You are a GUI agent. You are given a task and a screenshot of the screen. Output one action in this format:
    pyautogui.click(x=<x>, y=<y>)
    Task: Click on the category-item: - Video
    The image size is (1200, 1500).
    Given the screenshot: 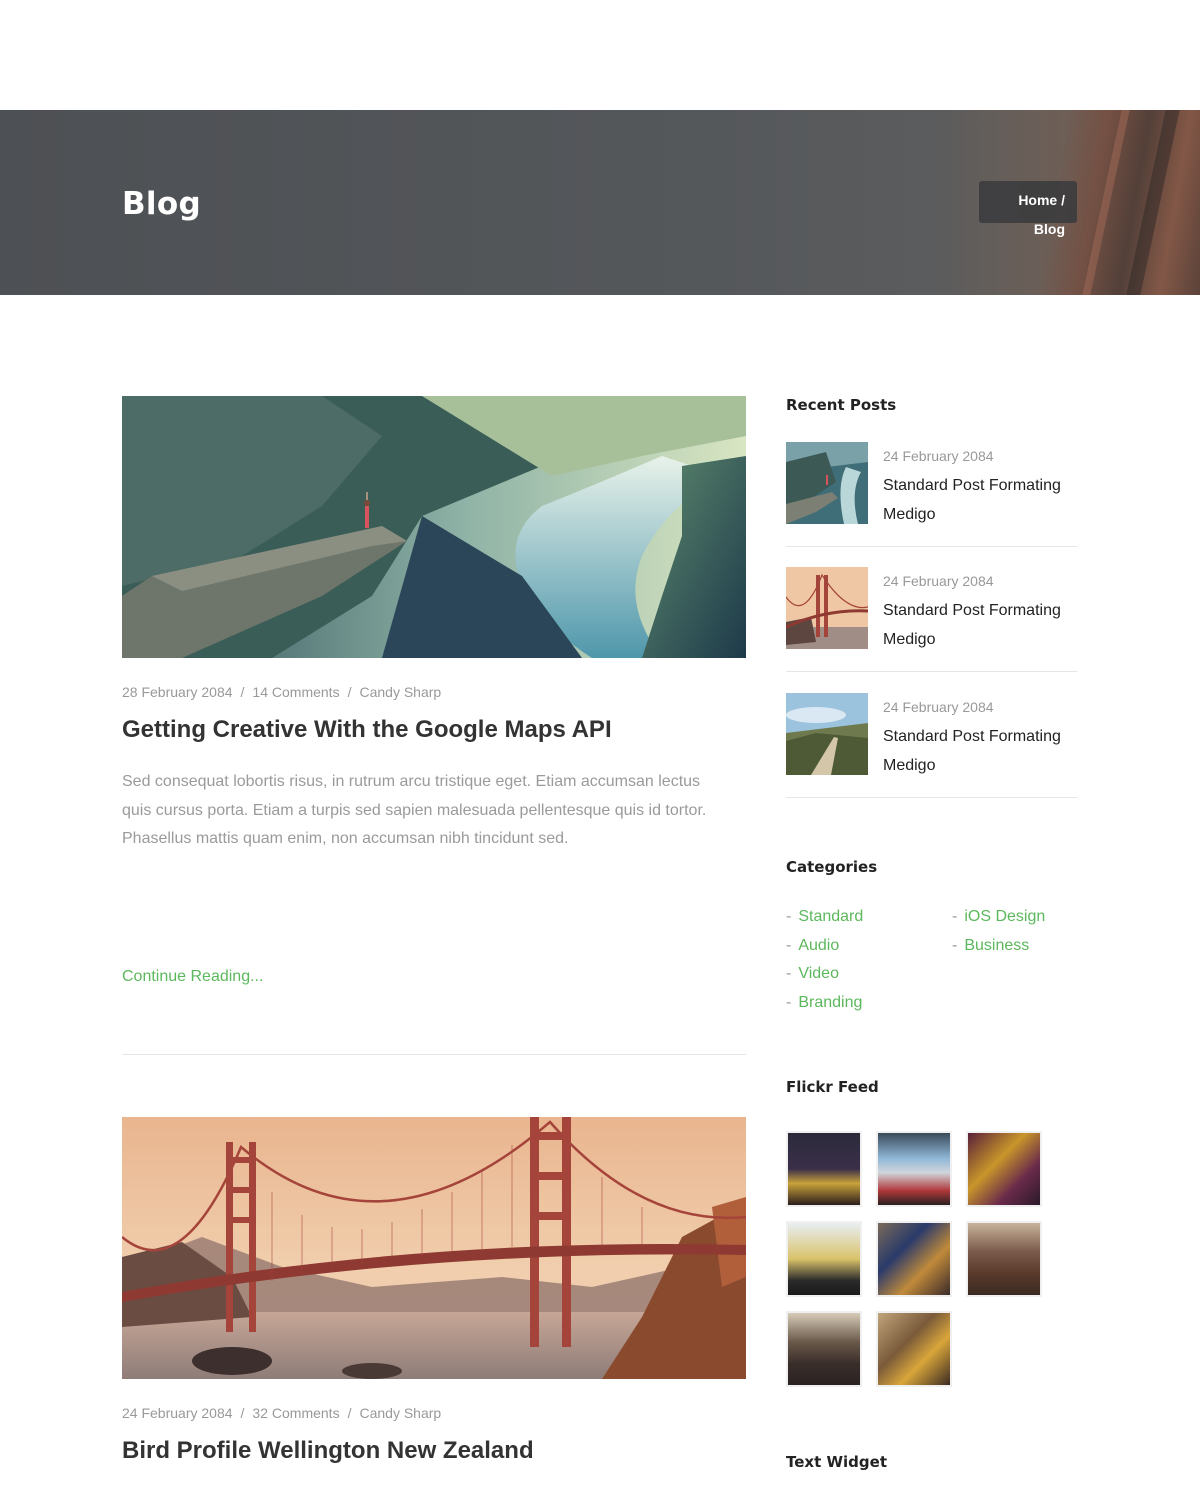 What is the action you would take?
    pyautogui.click(x=824, y=974)
    